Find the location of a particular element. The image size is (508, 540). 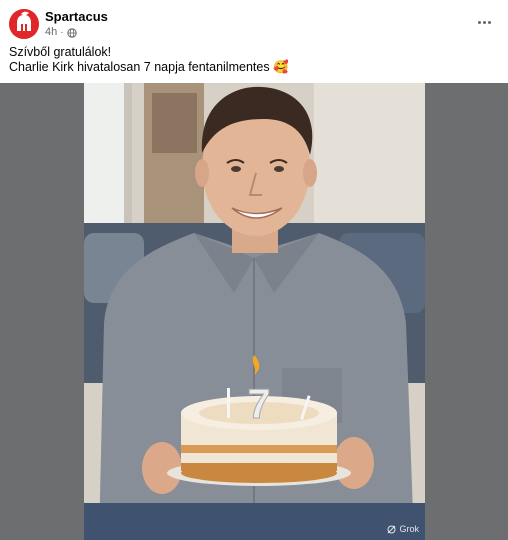

grok-logo-icon is located at coordinates (391, 529).